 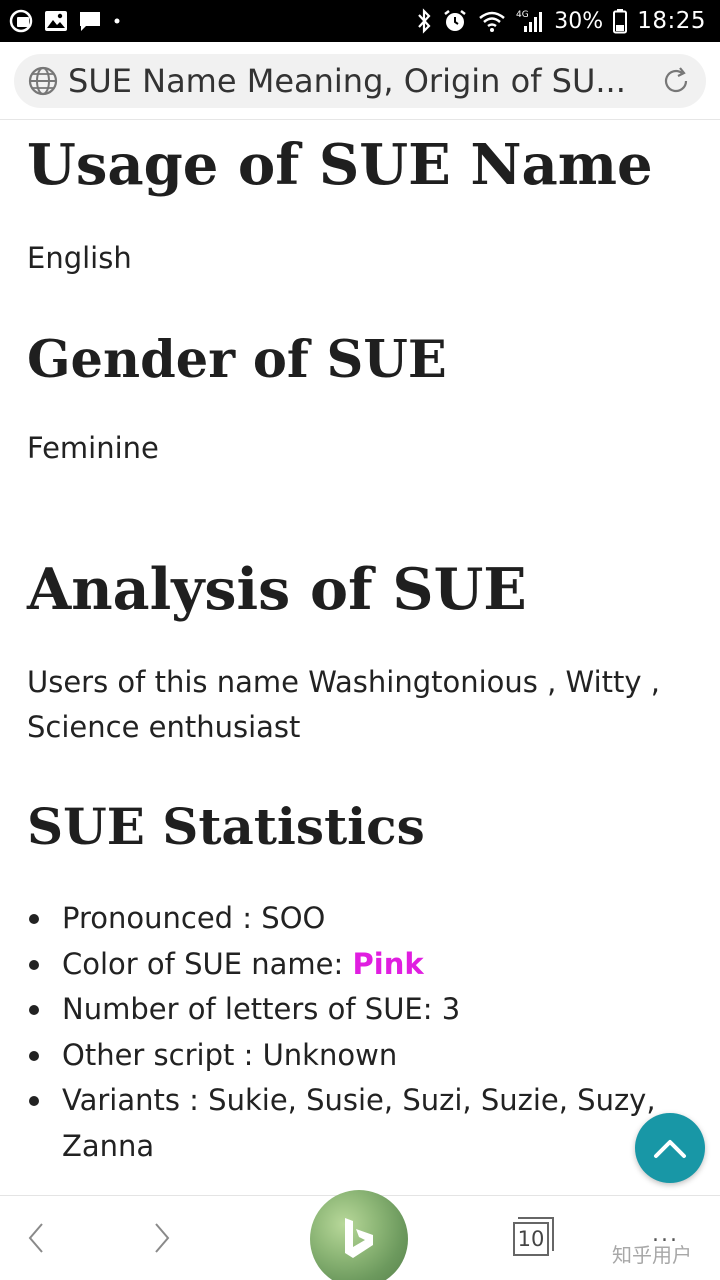 What do you see at coordinates (671, 21) in the screenshot?
I see `clock: 18:25` at bounding box center [671, 21].